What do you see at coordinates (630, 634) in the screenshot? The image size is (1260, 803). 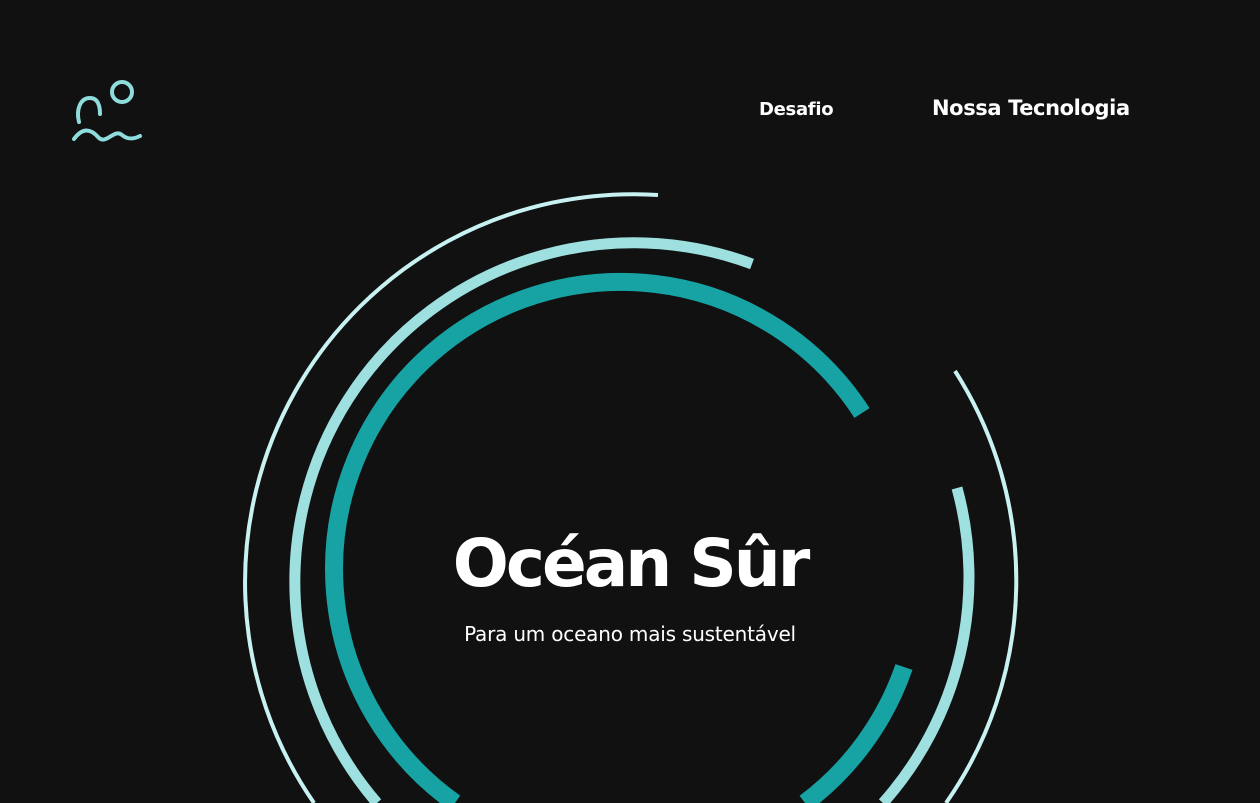 I see `hero-subtitle: Para um oceano mais sustentável` at bounding box center [630, 634].